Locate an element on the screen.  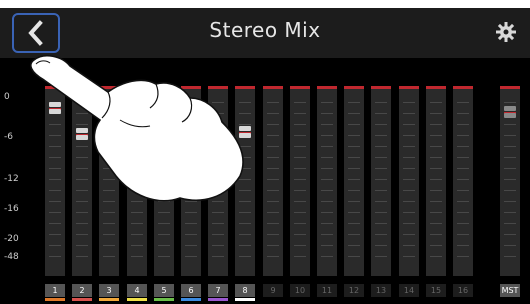
settings-button is located at coordinates (506, 32).